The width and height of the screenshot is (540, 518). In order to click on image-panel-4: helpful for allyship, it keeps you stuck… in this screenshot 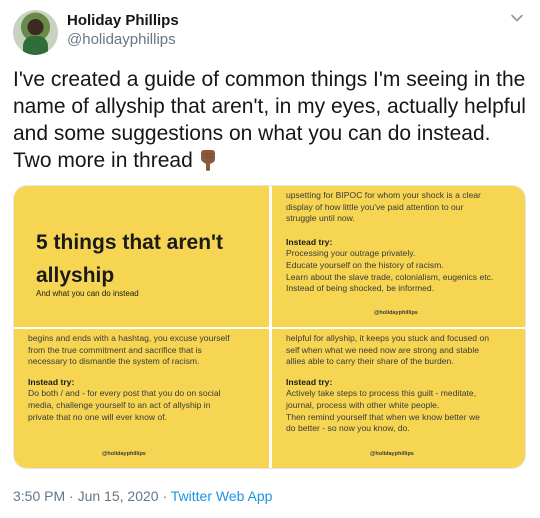, I will do `click(398, 398)`.